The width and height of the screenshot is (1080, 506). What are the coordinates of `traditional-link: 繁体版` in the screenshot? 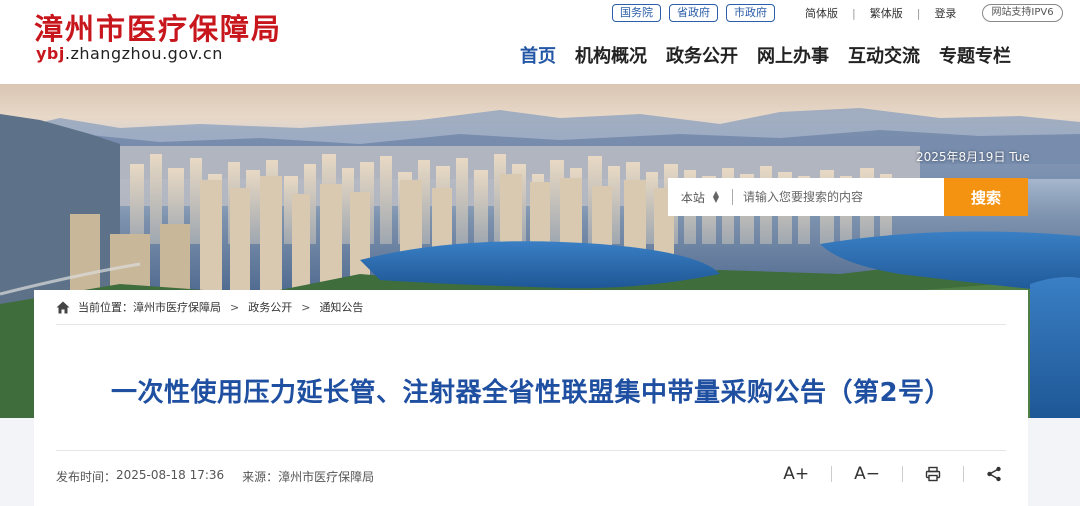 It's located at (886, 13).